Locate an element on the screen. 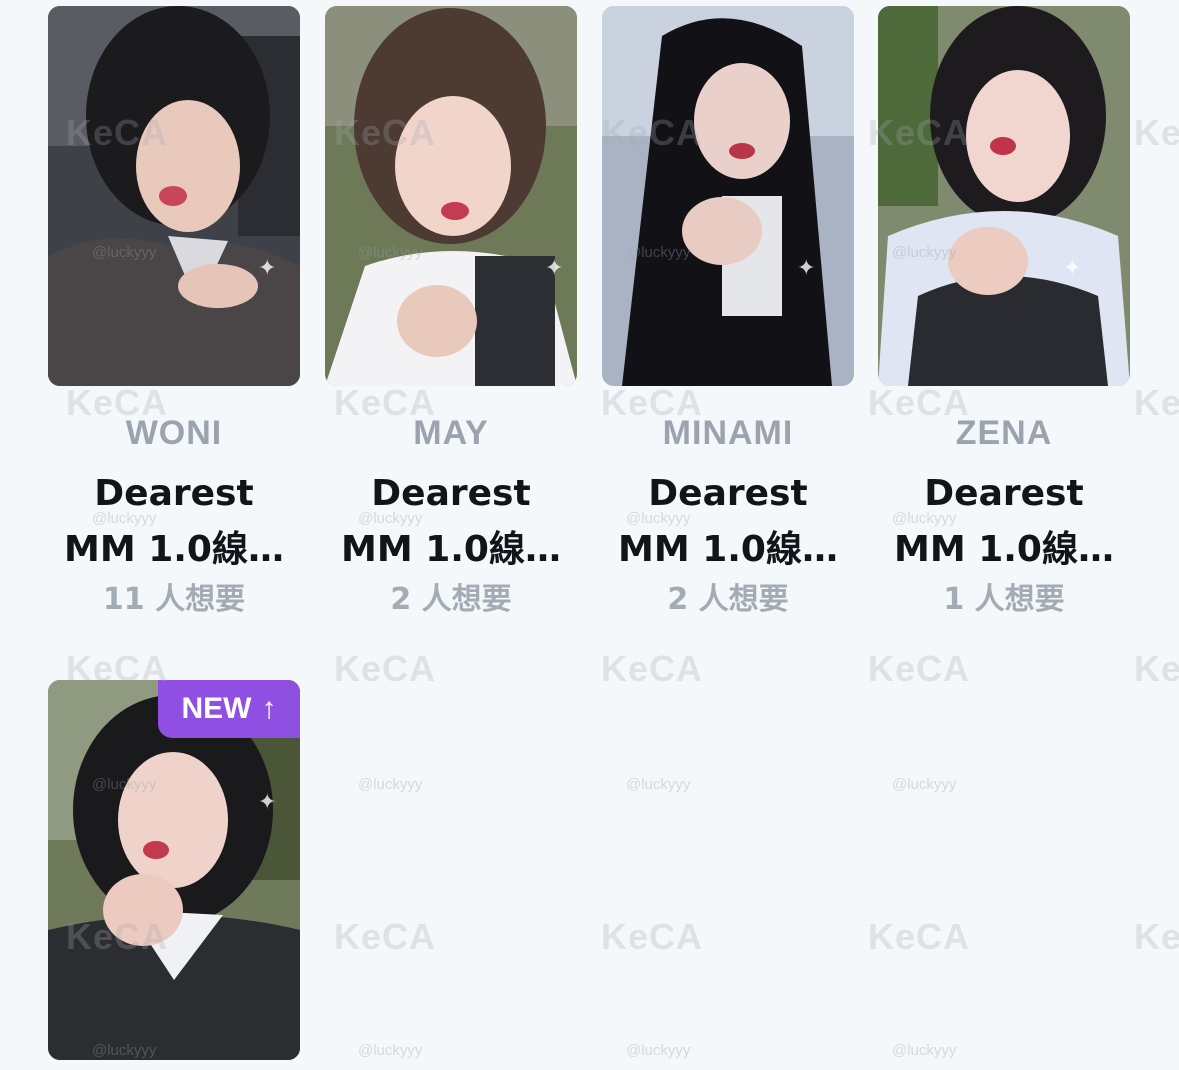 This screenshot has width=1179, height=1070. photocard-image: ✦ NEW ↑ is located at coordinates (174, 870).